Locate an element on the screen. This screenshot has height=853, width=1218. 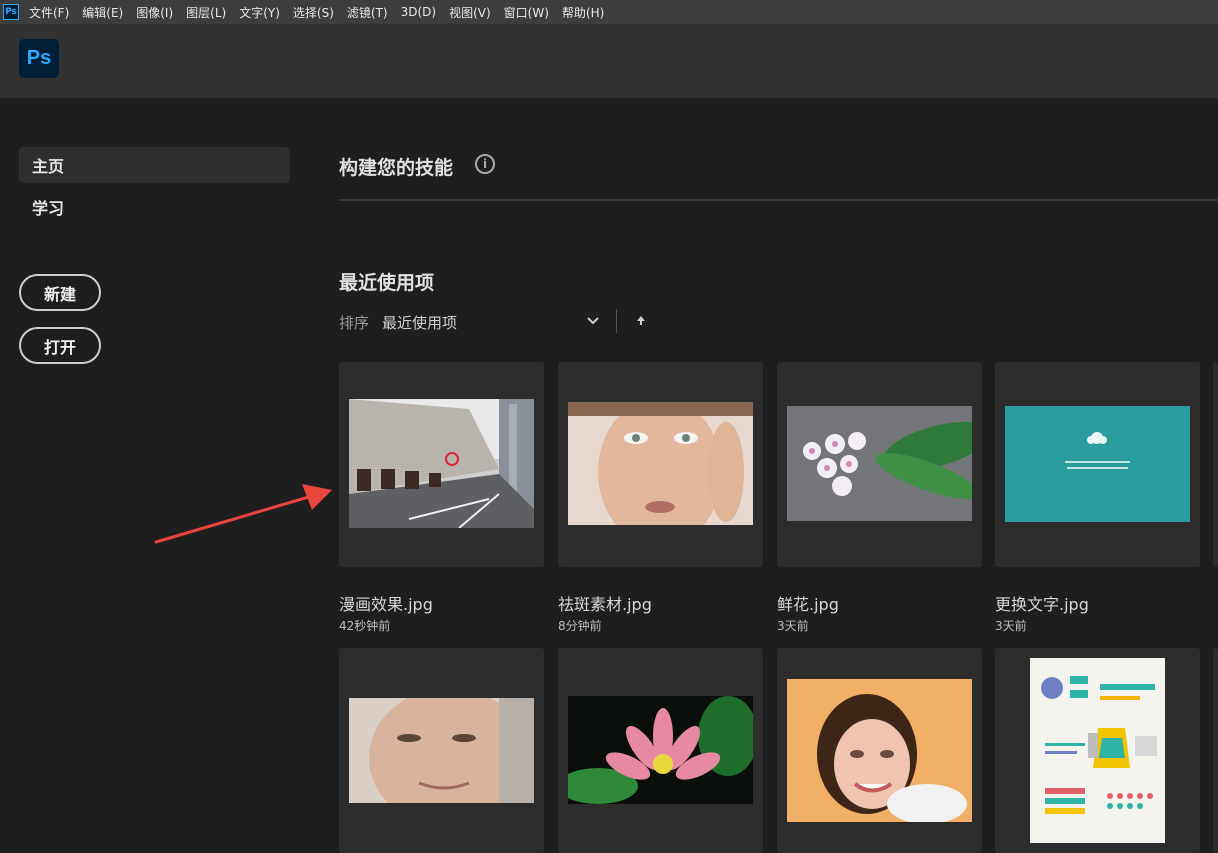
file-thumbnail-lotus is located at coordinates (660, 750).